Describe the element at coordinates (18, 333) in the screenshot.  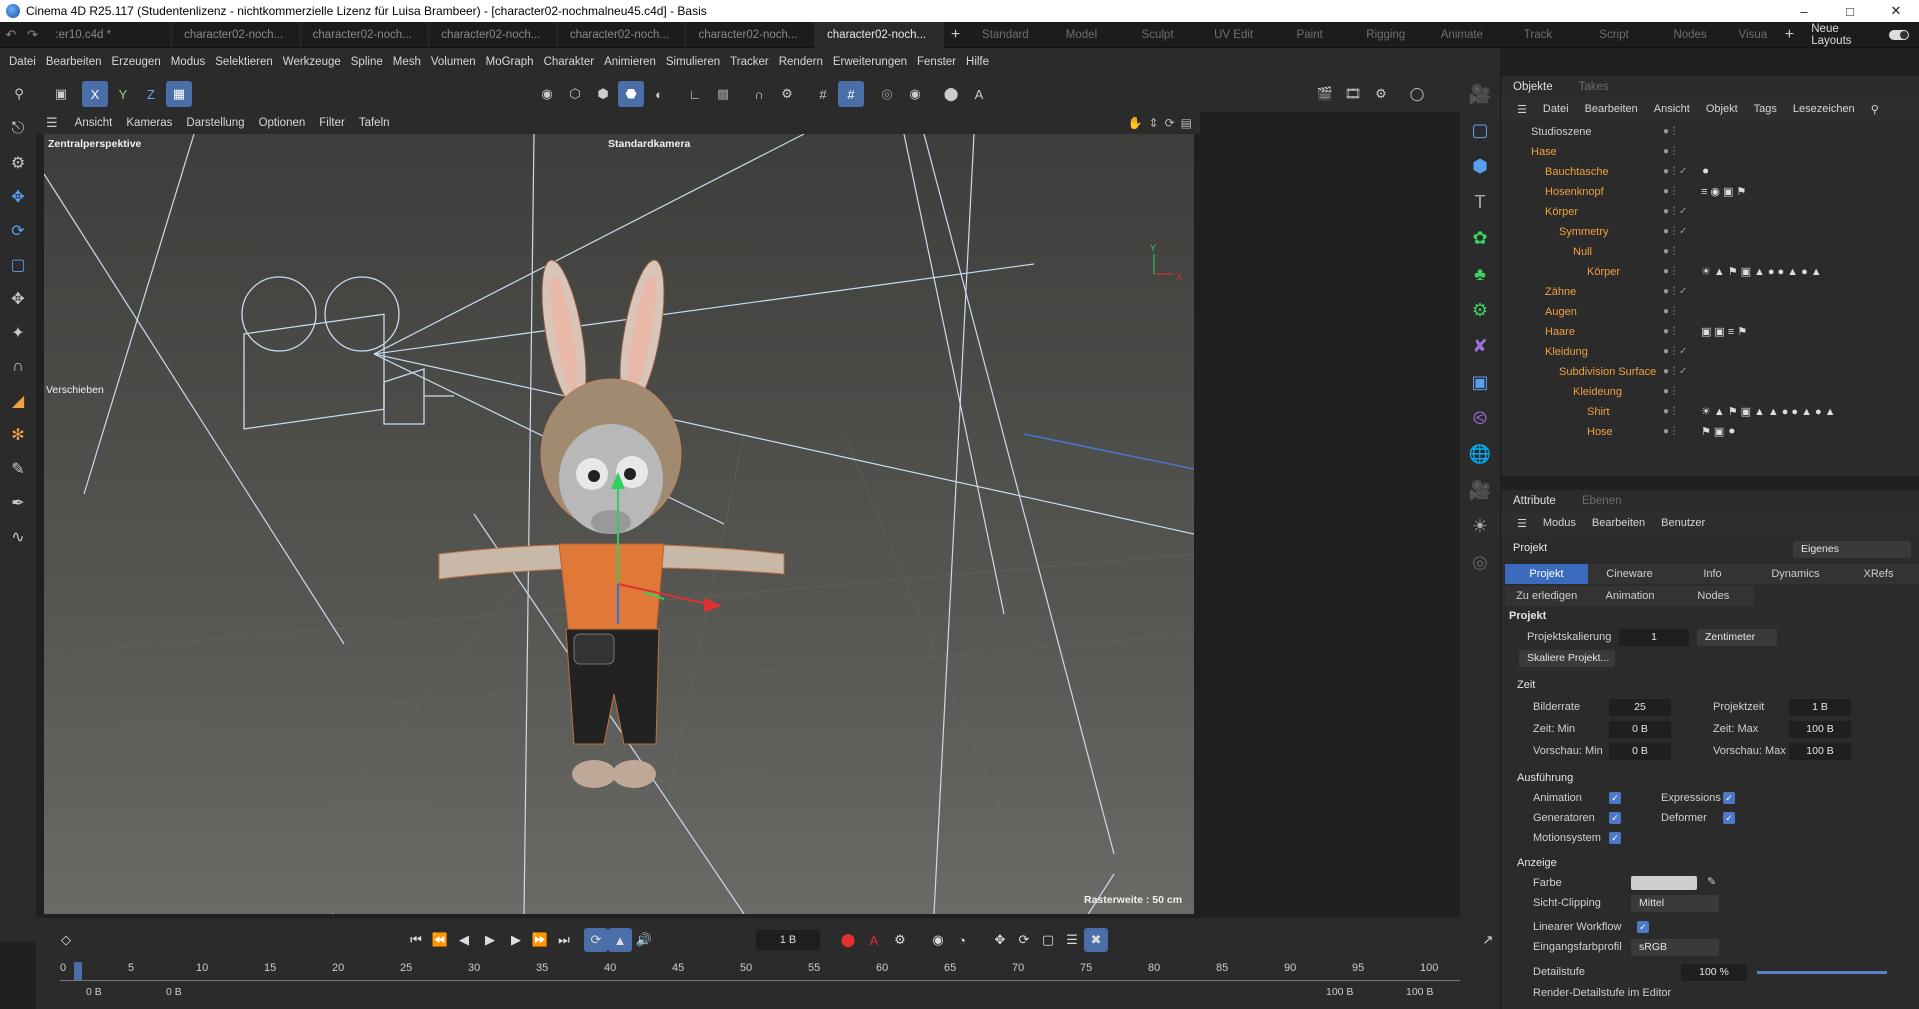
I see `place-tool-icon: ✦` at that location.